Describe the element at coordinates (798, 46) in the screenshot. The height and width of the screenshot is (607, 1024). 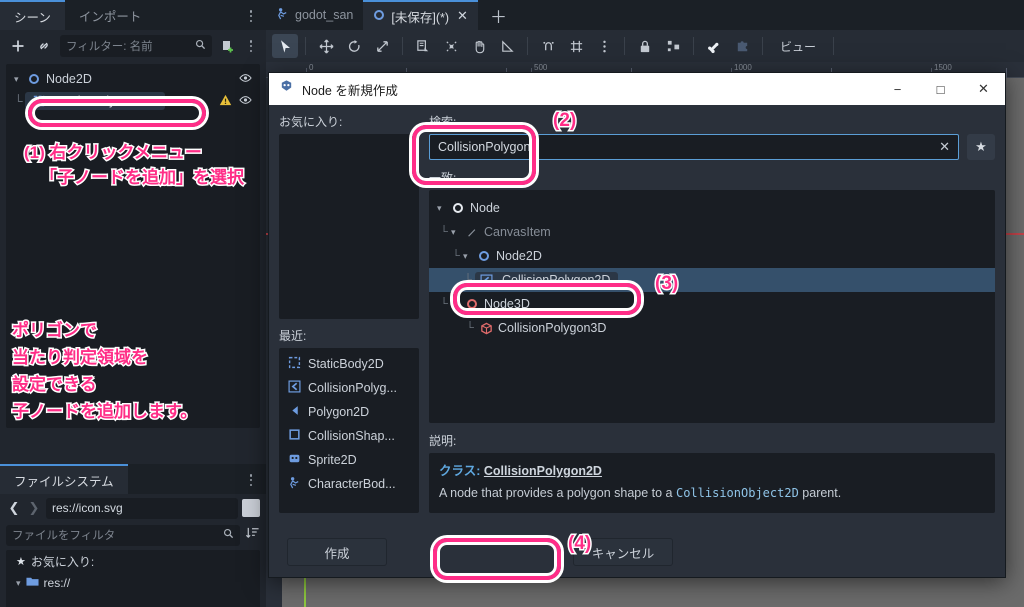
I see `view-menu-button: ビュー` at that location.